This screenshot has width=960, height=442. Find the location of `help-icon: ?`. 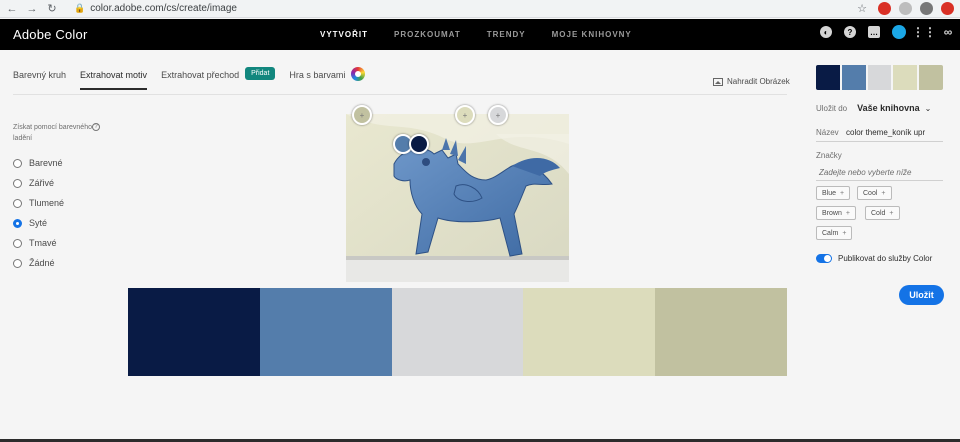

help-icon: ? is located at coordinates (850, 32).